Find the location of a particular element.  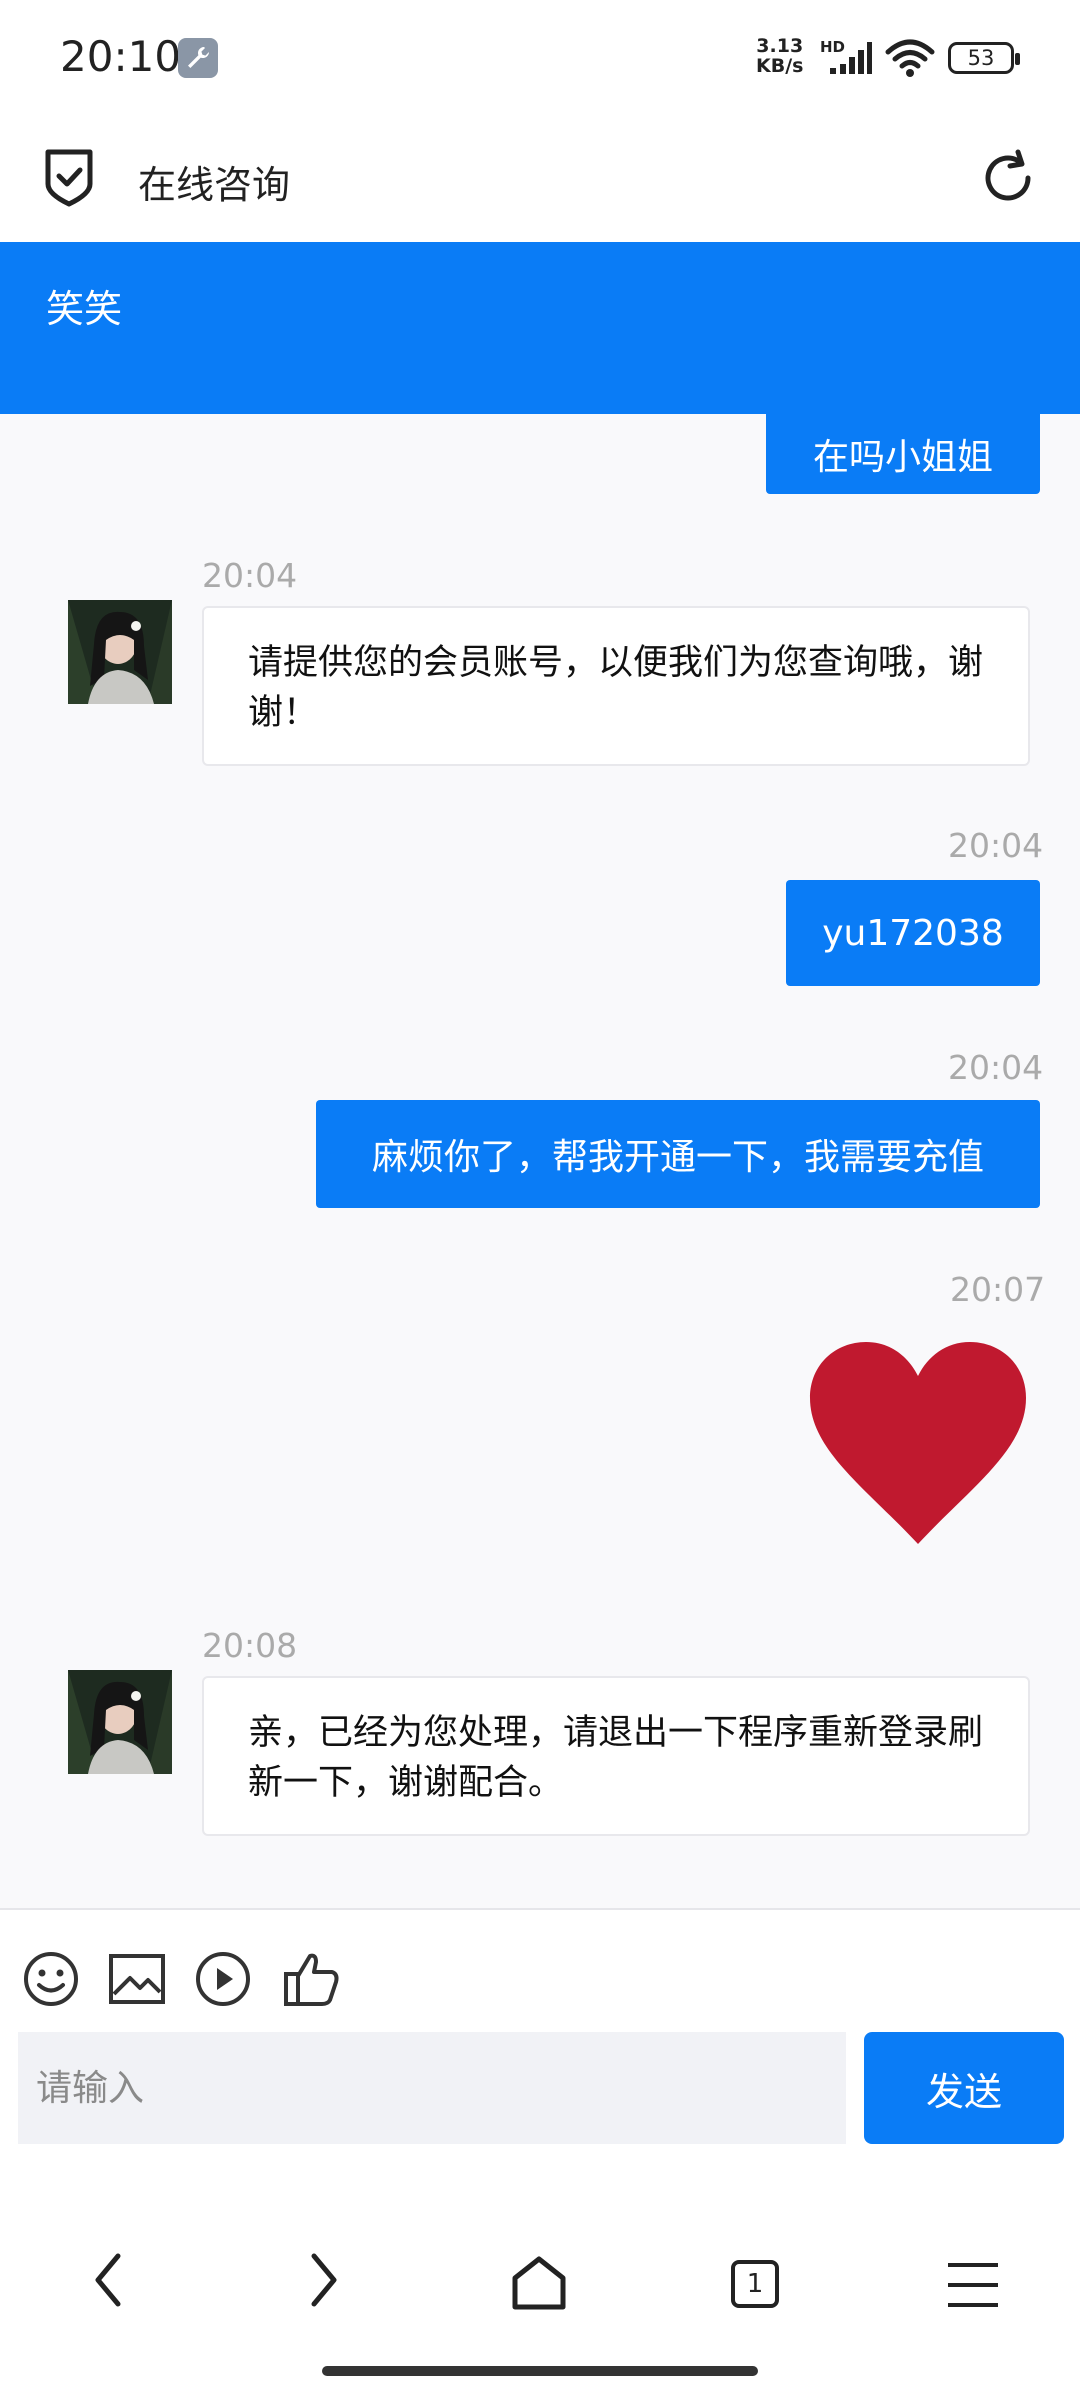

incoming-message: 请提供您的会员账号，以便我们为您查询哦，谢谢！ is located at coordinates (616, 686).